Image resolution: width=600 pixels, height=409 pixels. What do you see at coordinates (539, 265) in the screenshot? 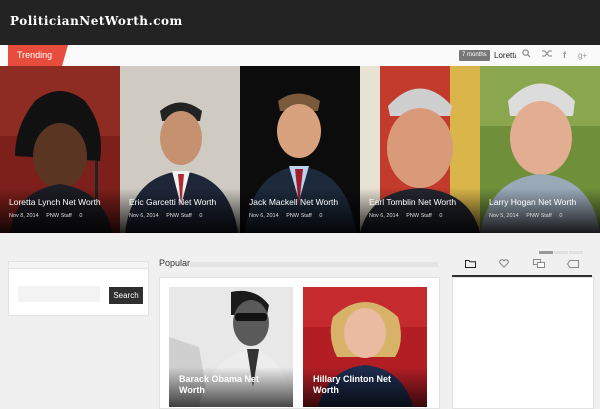
I see `comments-icon` at bounding box center [539, 265].